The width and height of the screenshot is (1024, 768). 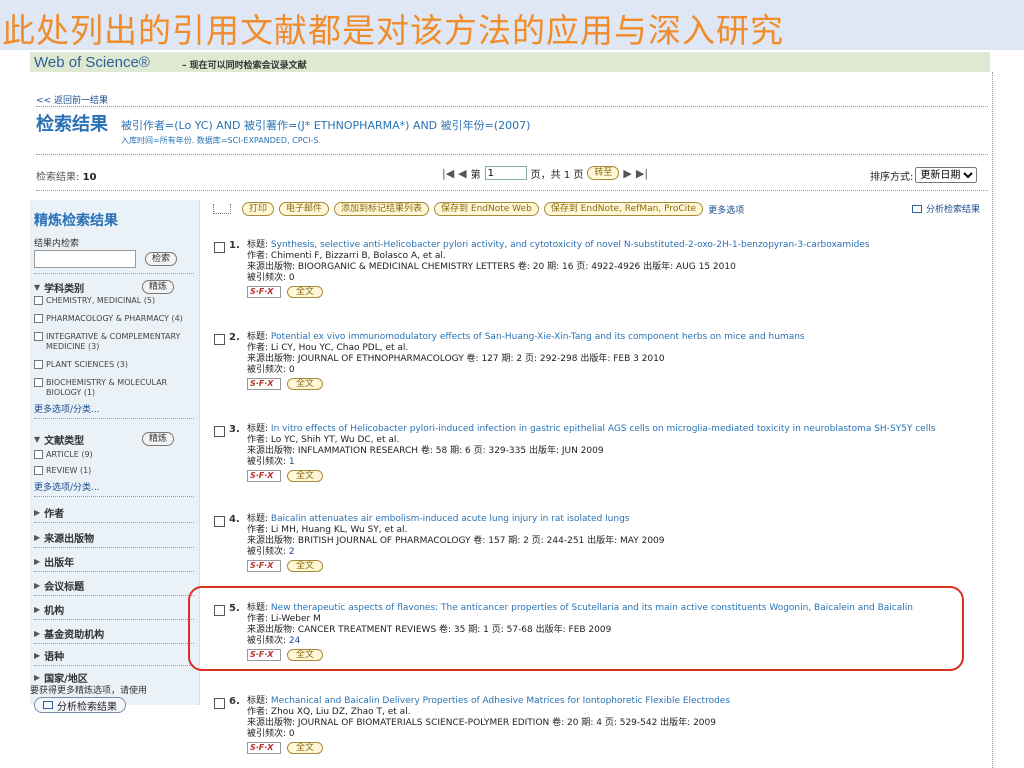 I want to click on facet-checkbox: CHEMISTRY, MEDICINAL (5), so click(x=94, y=301).